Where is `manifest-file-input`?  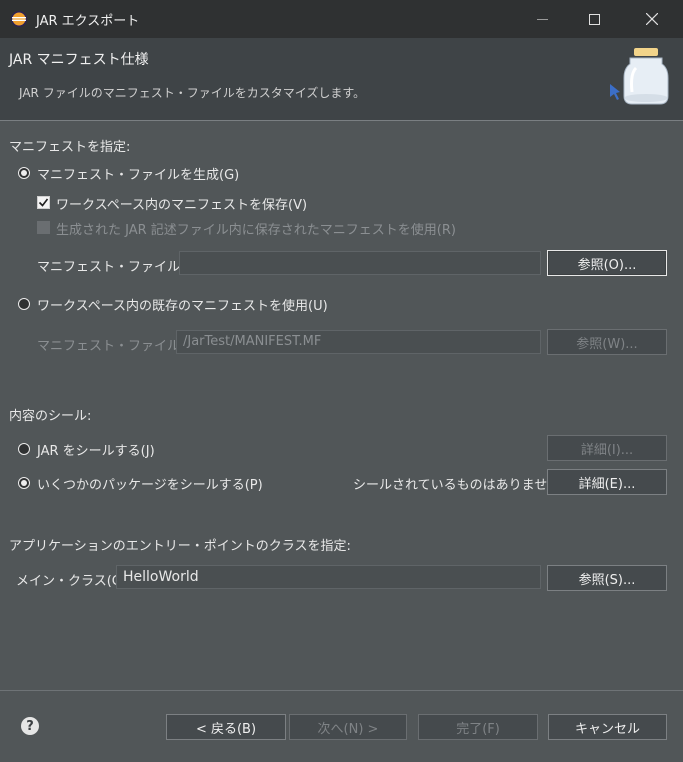 manifest-file-input is located at coordinates (360, 263).